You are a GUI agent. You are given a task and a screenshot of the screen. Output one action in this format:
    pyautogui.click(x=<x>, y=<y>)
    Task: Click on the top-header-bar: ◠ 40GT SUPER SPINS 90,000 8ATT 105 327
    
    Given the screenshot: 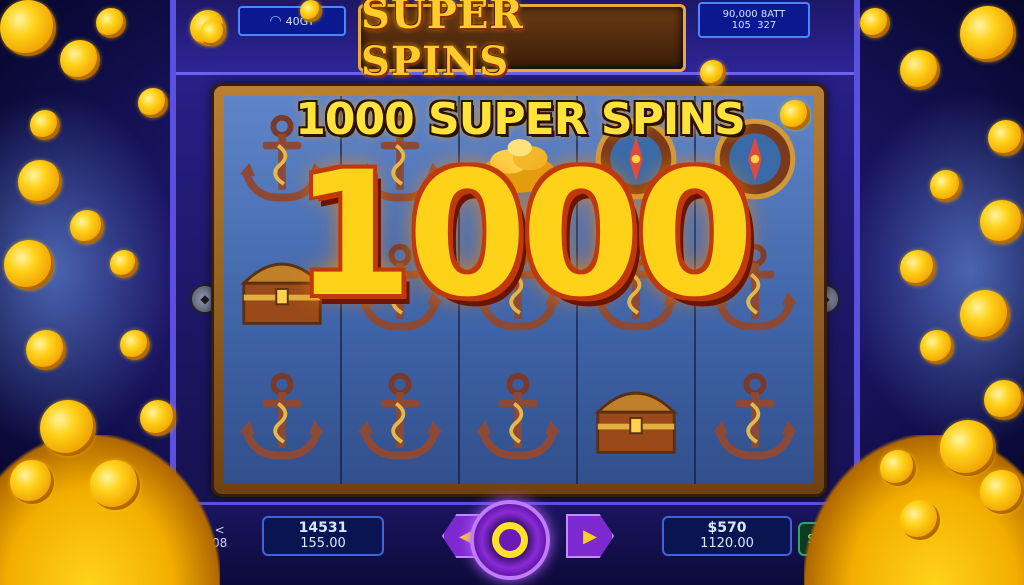 What is the action you would take?
    pyautogui.click(x=515, y=42)
    